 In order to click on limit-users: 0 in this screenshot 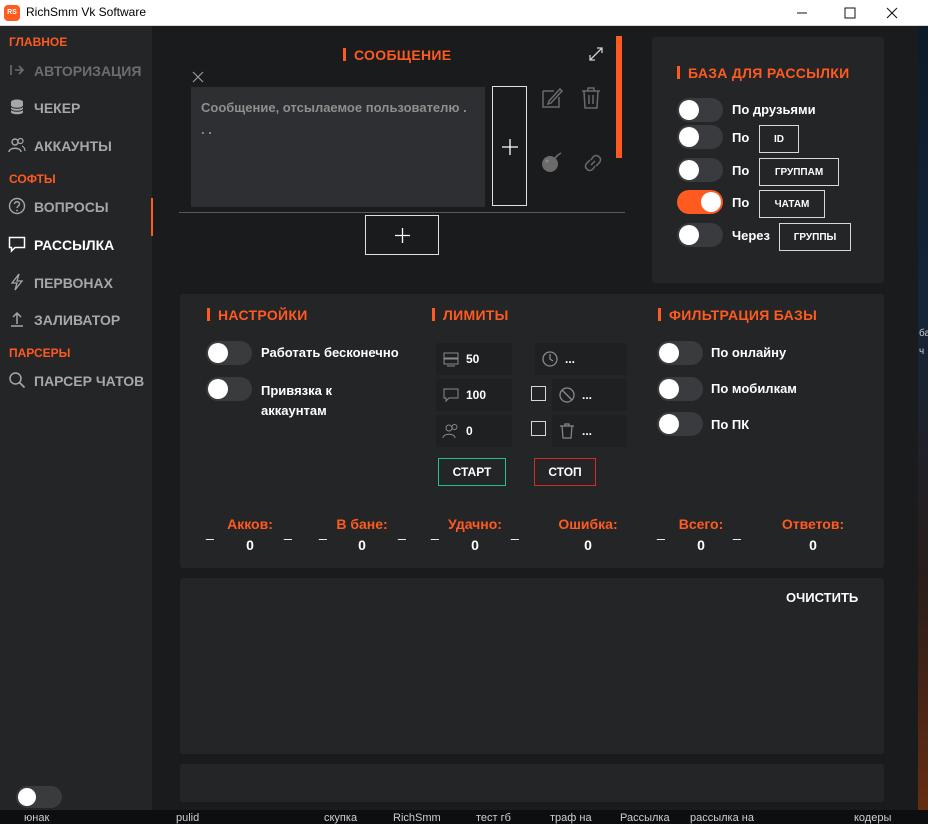, I will do `click(474, 431)`.